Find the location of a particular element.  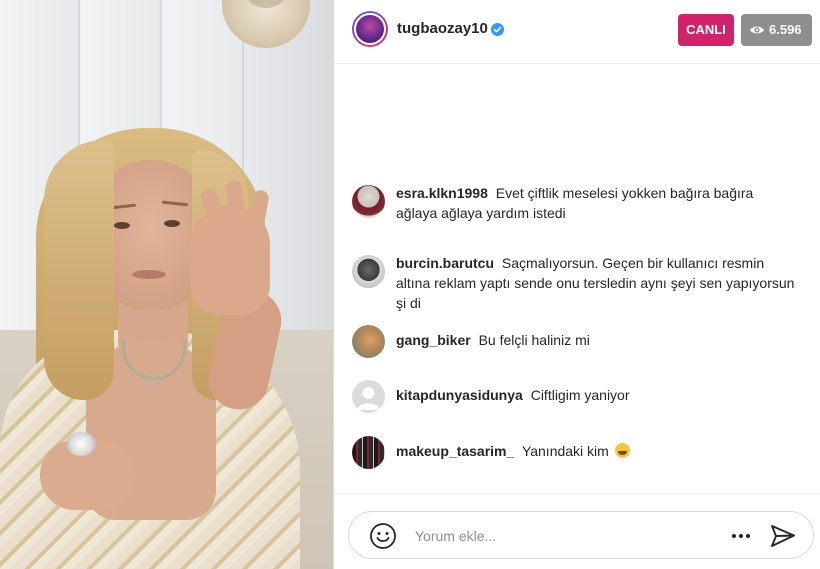

comment-form is located at coordinates (581, 535).